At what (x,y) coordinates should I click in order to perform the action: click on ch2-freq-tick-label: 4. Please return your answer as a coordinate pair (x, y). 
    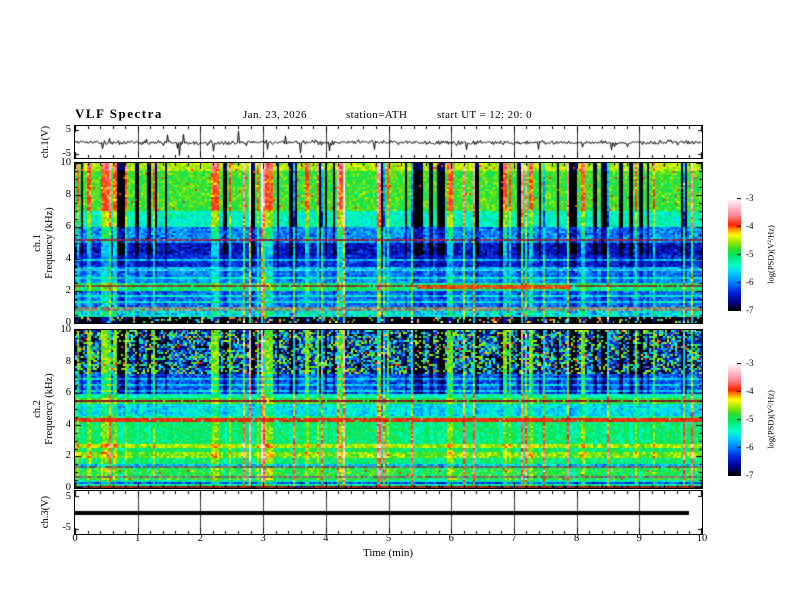
    Looking at the image, I should click on (68, 424).